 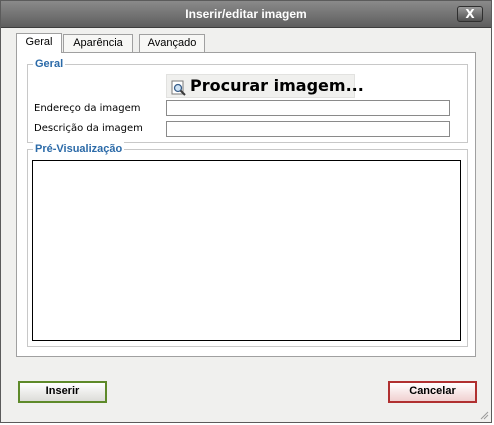 I want to click on dialog-title: Inserir/editar imagem, so click(x=246, y=14).